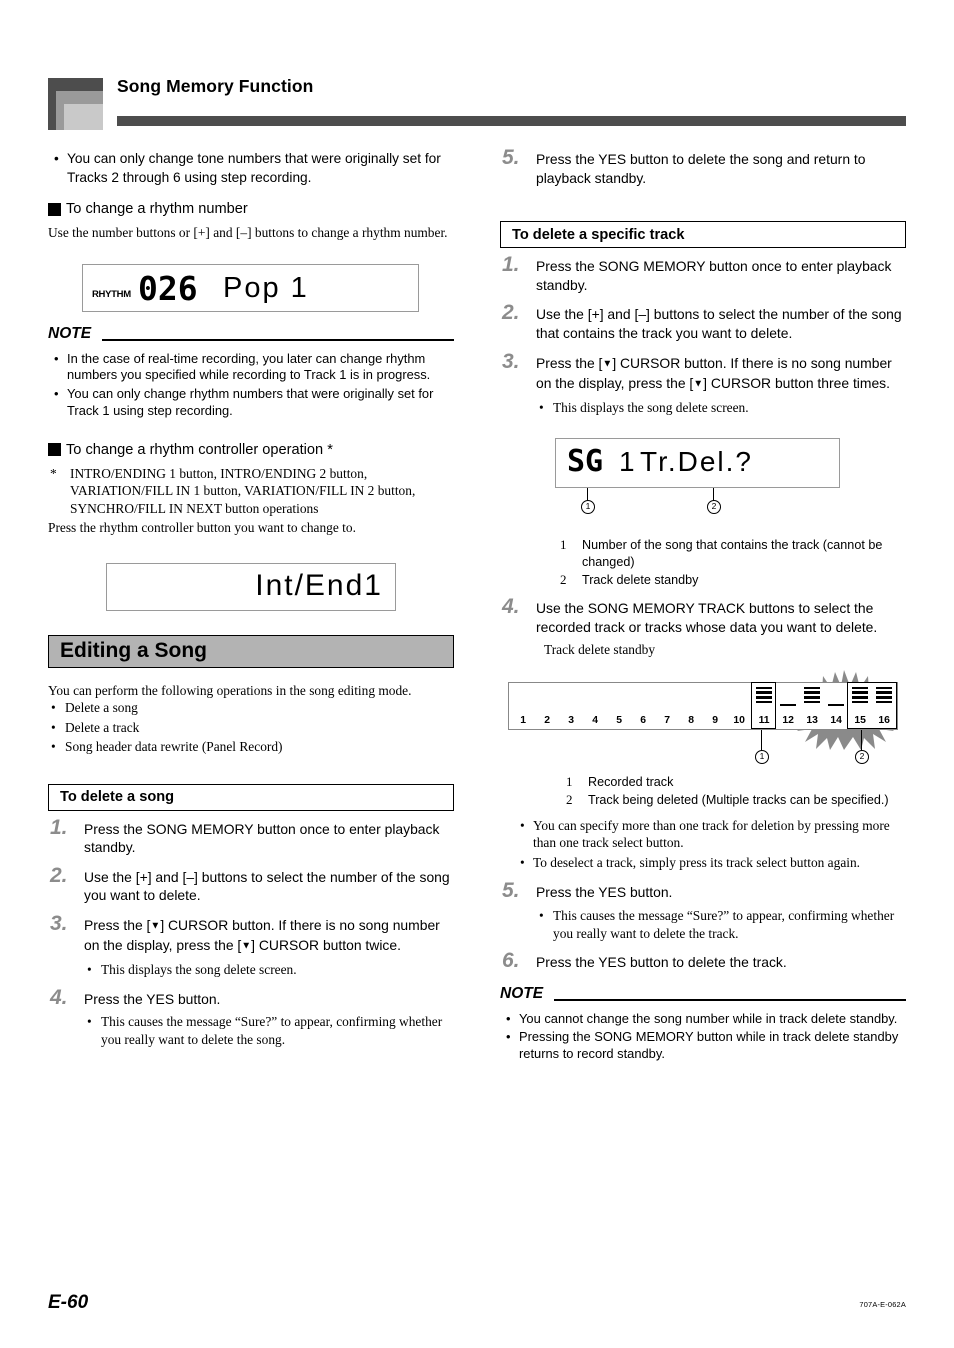 Image resolution: width=954 pixels, height=1348 pixels. I want to click on corner-logo-icon, so click(75, 104).